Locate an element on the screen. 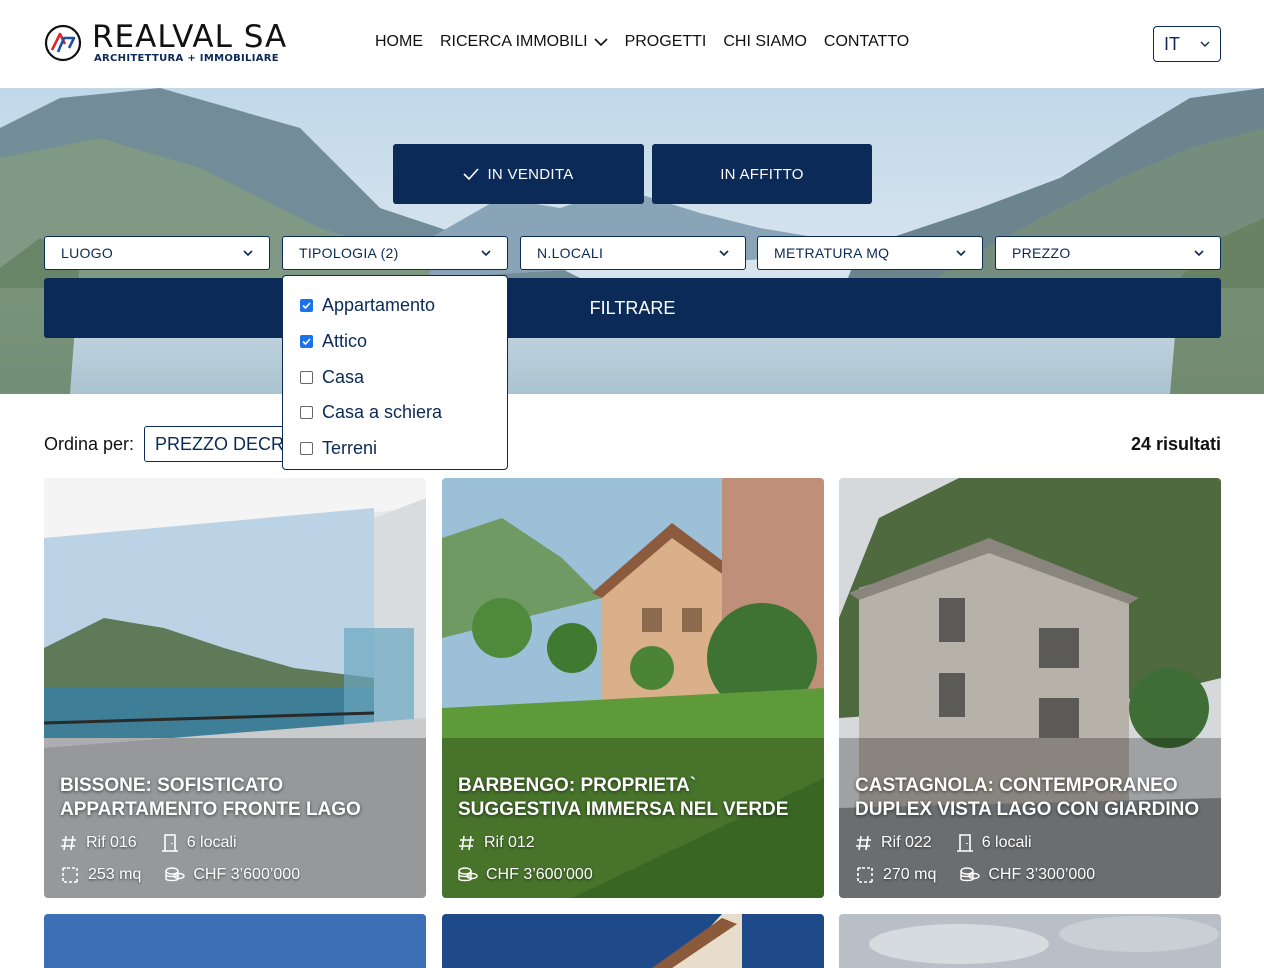 This screenshot has width=1264, height=968. select-prezzo: PREZZO is located at coordinates (1108, 253).